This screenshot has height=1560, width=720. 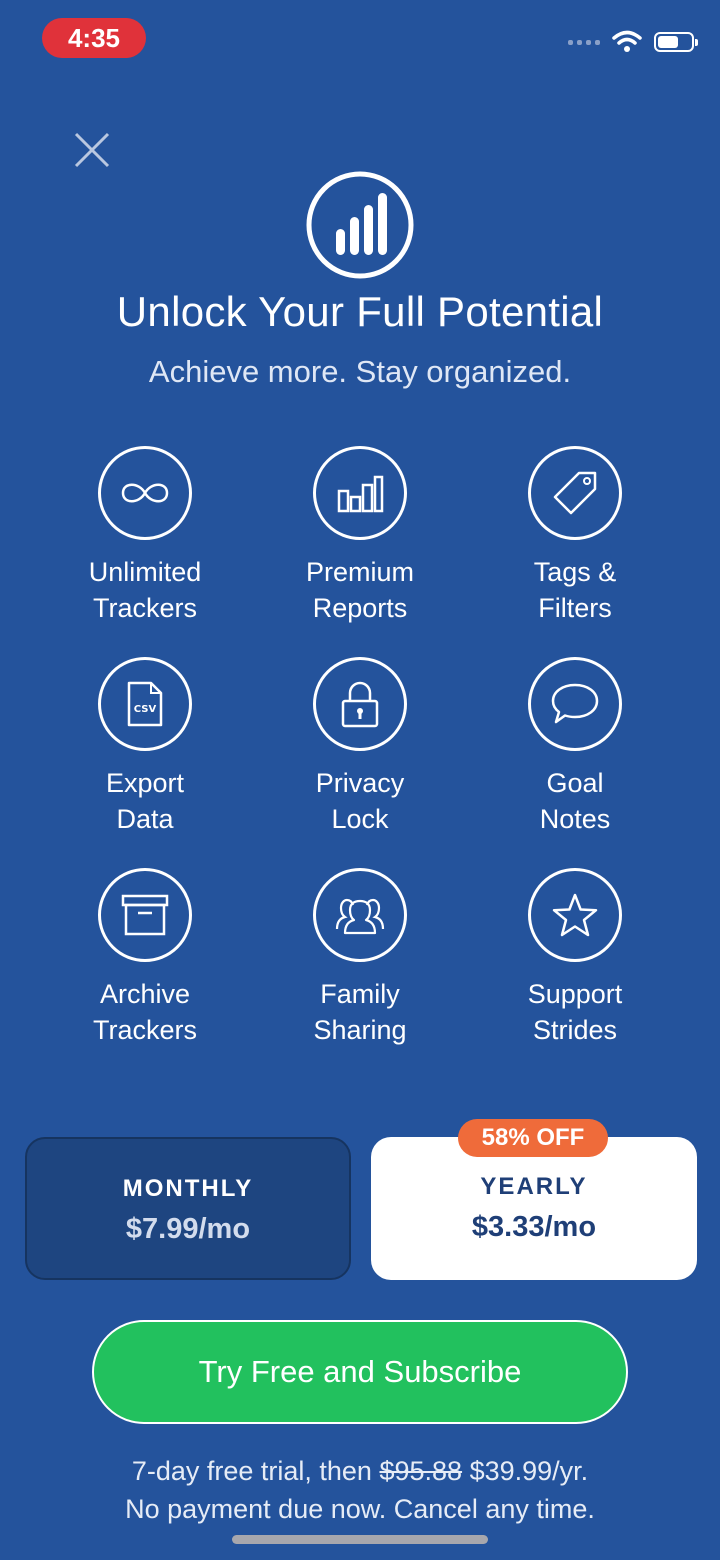 What do you see at coordinates (360, 1539) in the screenshot?
I see `home-indicator` at bounding box center [360, 1539].